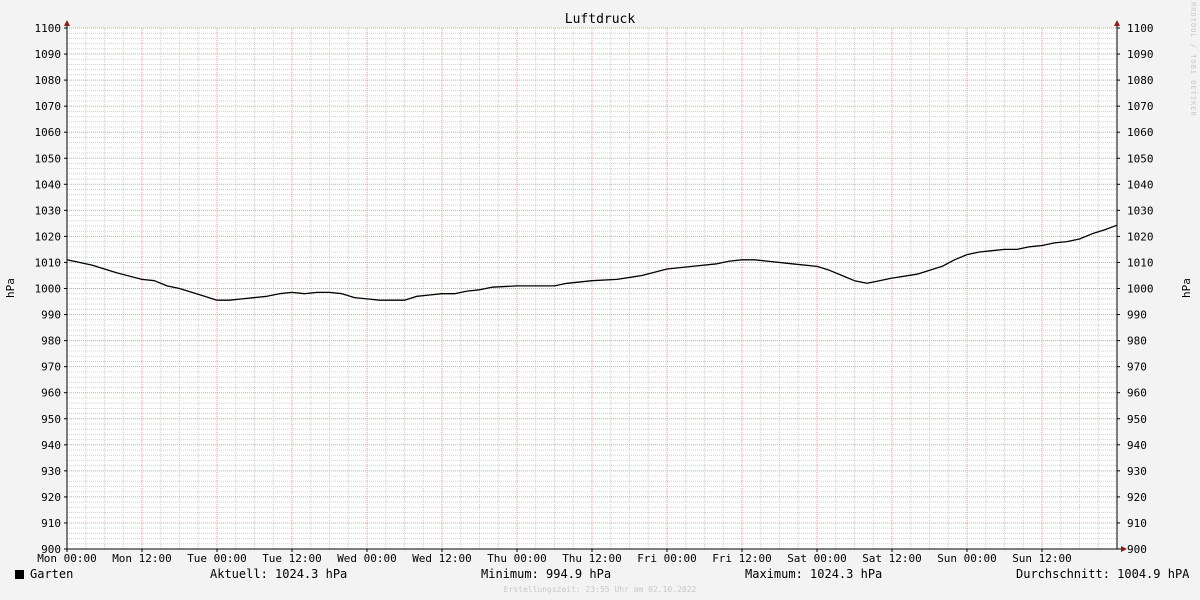 This screenshot has width=1200, height=600. I want to click on x-tick-label: Mon 00:00, so click(67, 558).